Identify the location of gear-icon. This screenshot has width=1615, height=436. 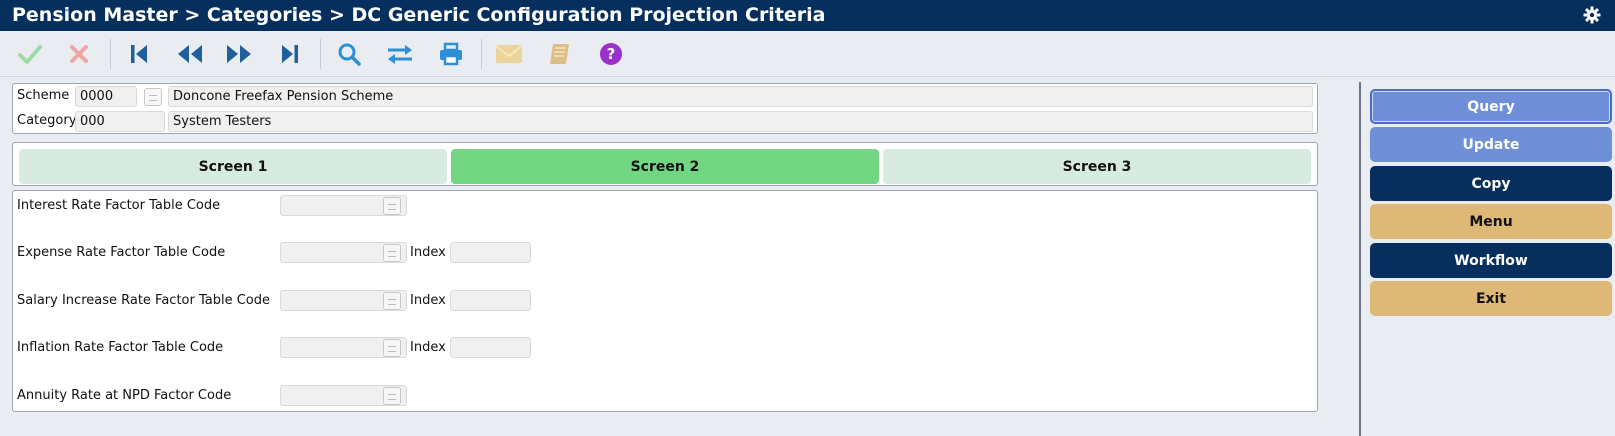
(1592, 15).